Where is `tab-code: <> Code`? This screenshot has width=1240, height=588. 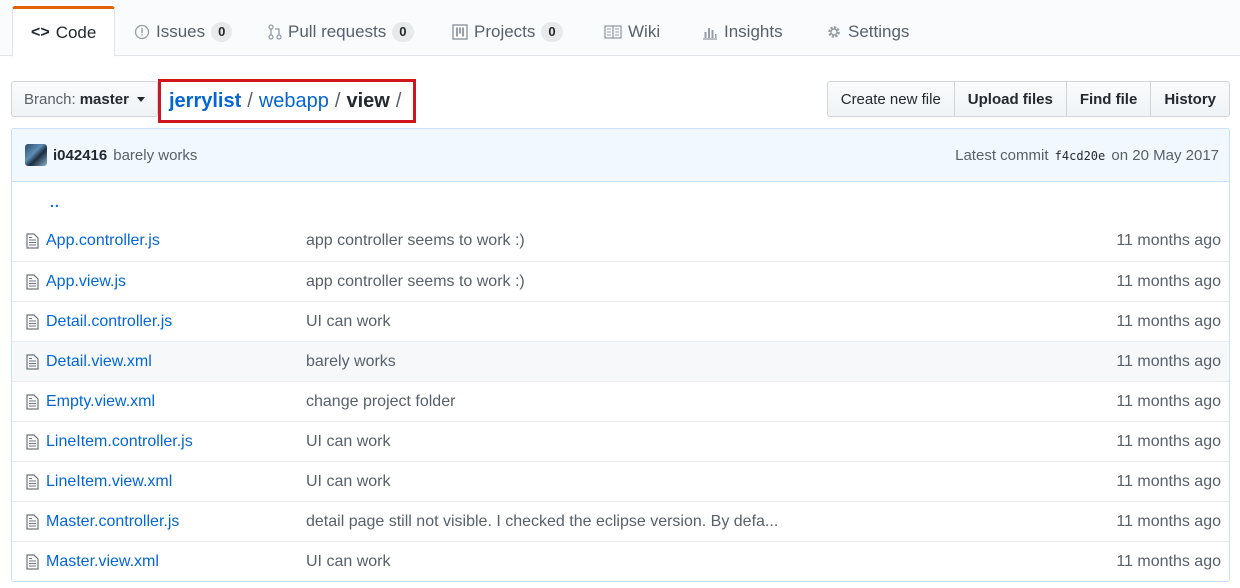
tab-code: <> Code is located at coordinates (64, 31).